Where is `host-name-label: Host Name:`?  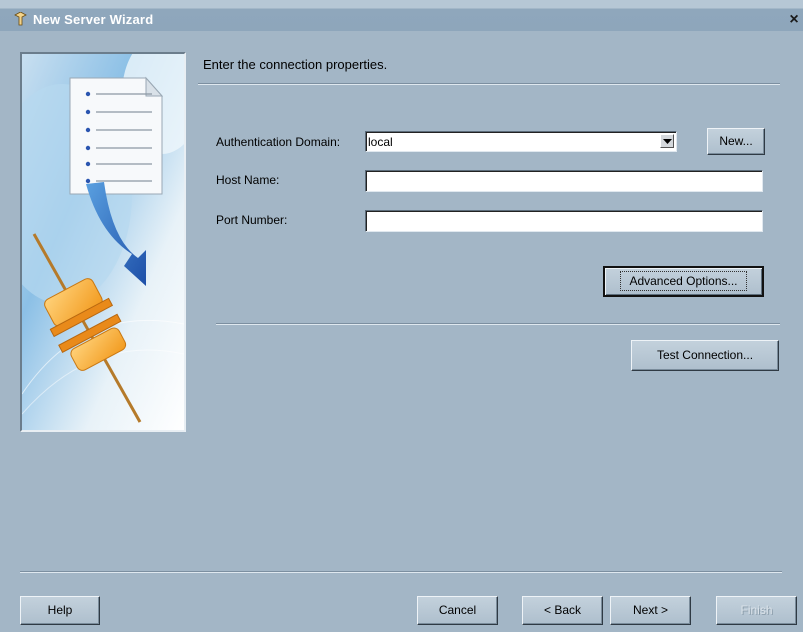 host-name-label: Host Name: is located at coordinates (248, 180).